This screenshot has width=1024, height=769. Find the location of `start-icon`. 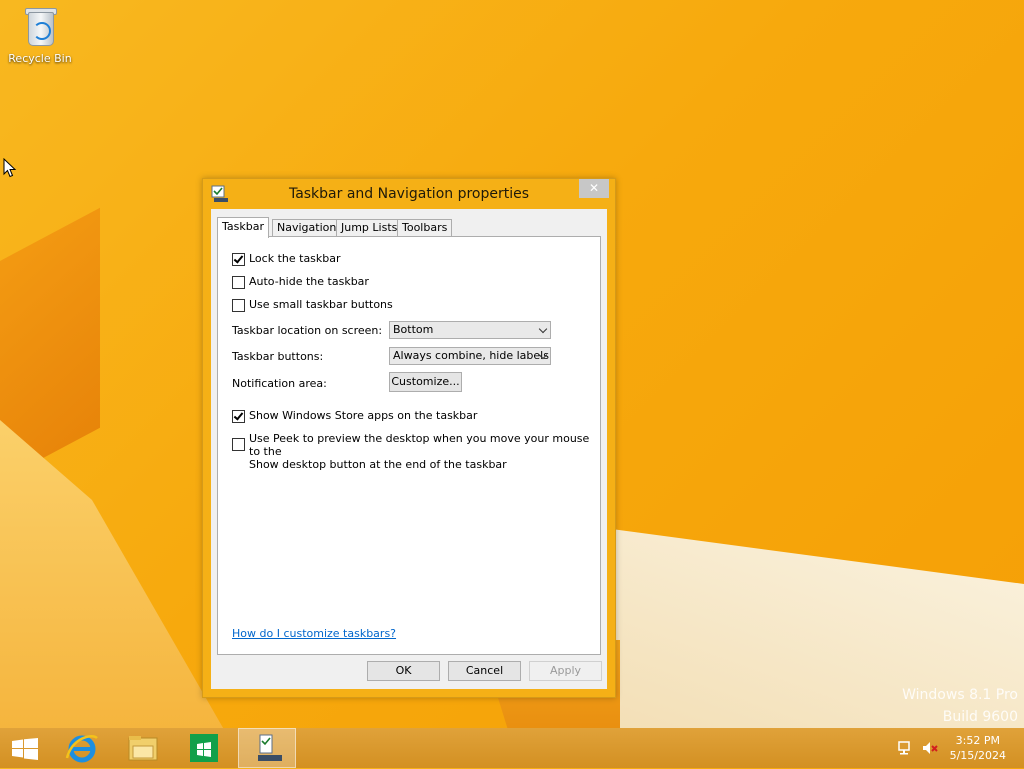

start-icon is located at coordinates (25, 749).